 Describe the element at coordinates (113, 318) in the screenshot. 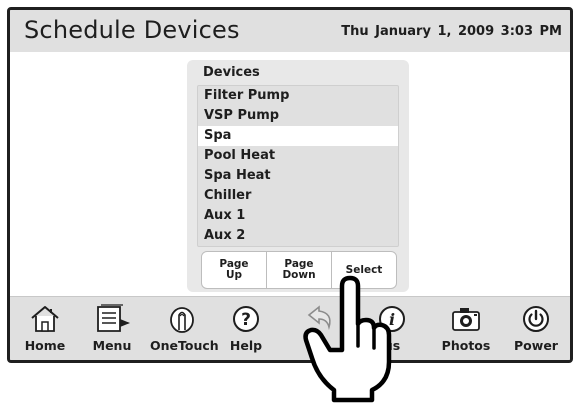

I see `menu-icon` at that location.